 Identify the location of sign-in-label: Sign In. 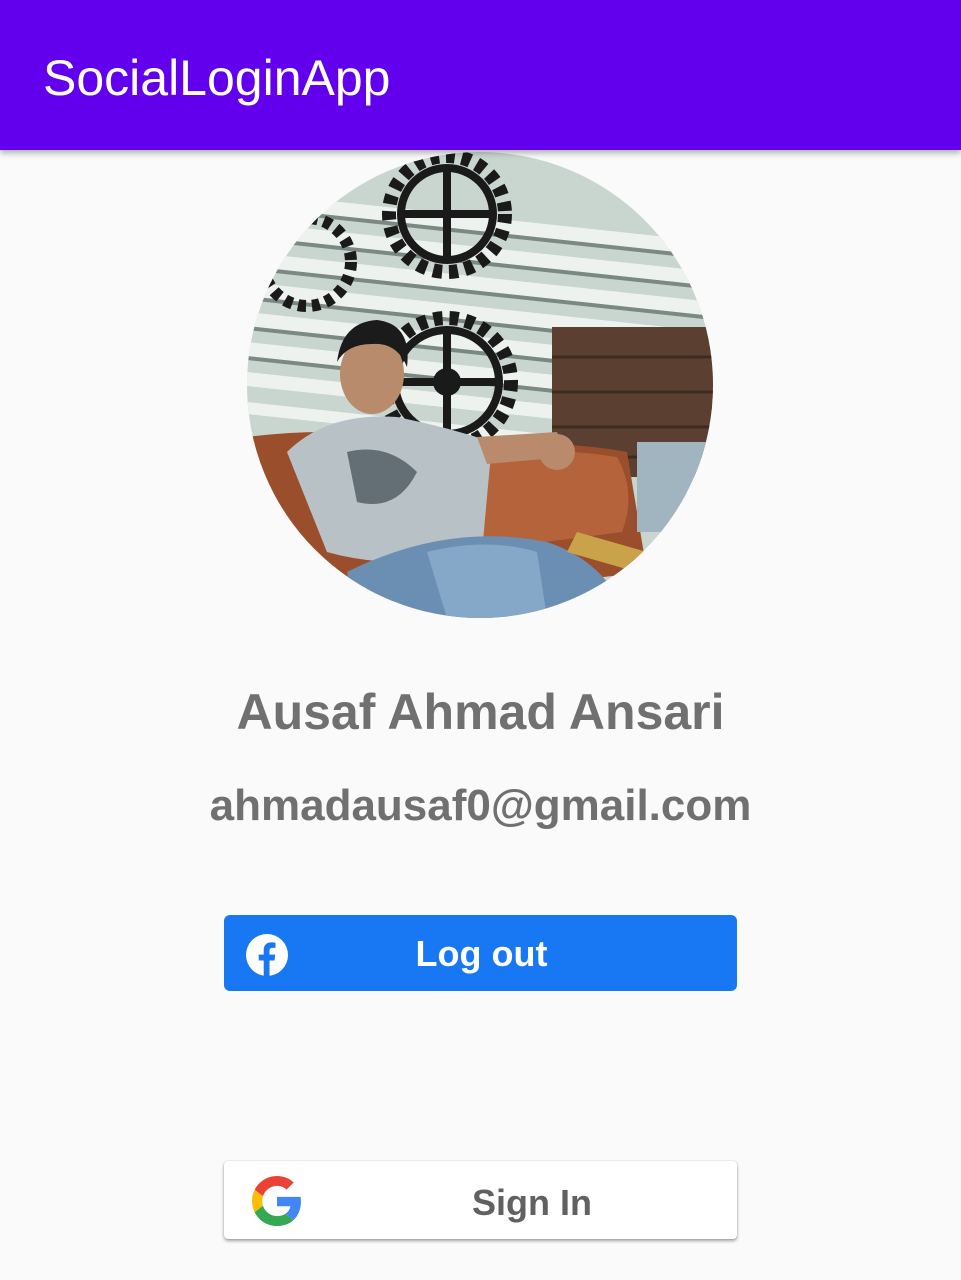
(532, 1202).